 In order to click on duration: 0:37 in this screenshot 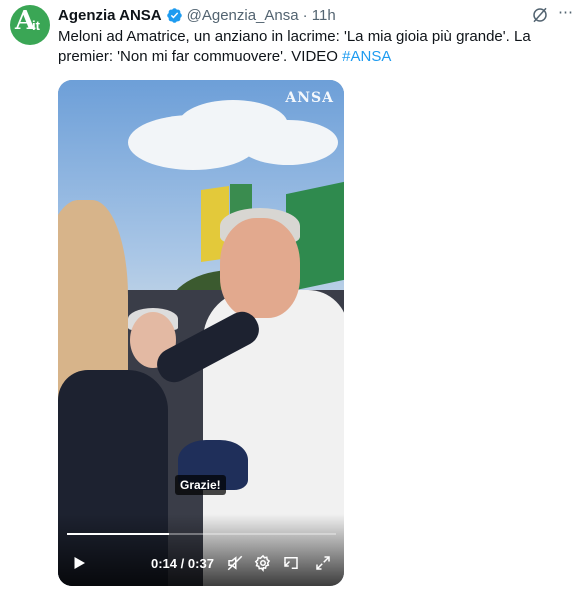, I will do `click(200, 563)`.